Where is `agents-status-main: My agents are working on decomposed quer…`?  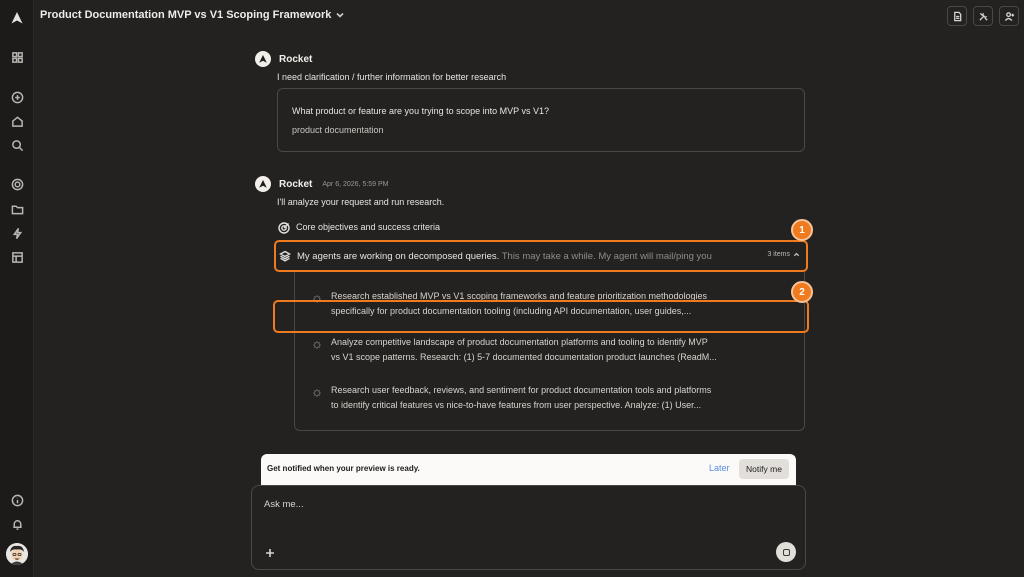 agents-status-main: My agents are working on decomposed quer… is located at coordinates (398, 256).